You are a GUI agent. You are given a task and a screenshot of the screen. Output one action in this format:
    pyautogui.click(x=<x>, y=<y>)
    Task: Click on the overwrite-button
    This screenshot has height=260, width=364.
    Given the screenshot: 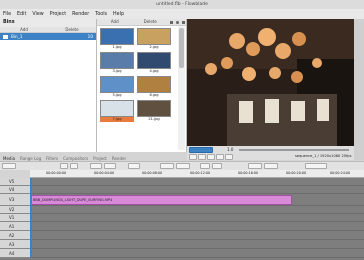 What is the action you would take?
    pyautogui.click(x=183, y=166)
    